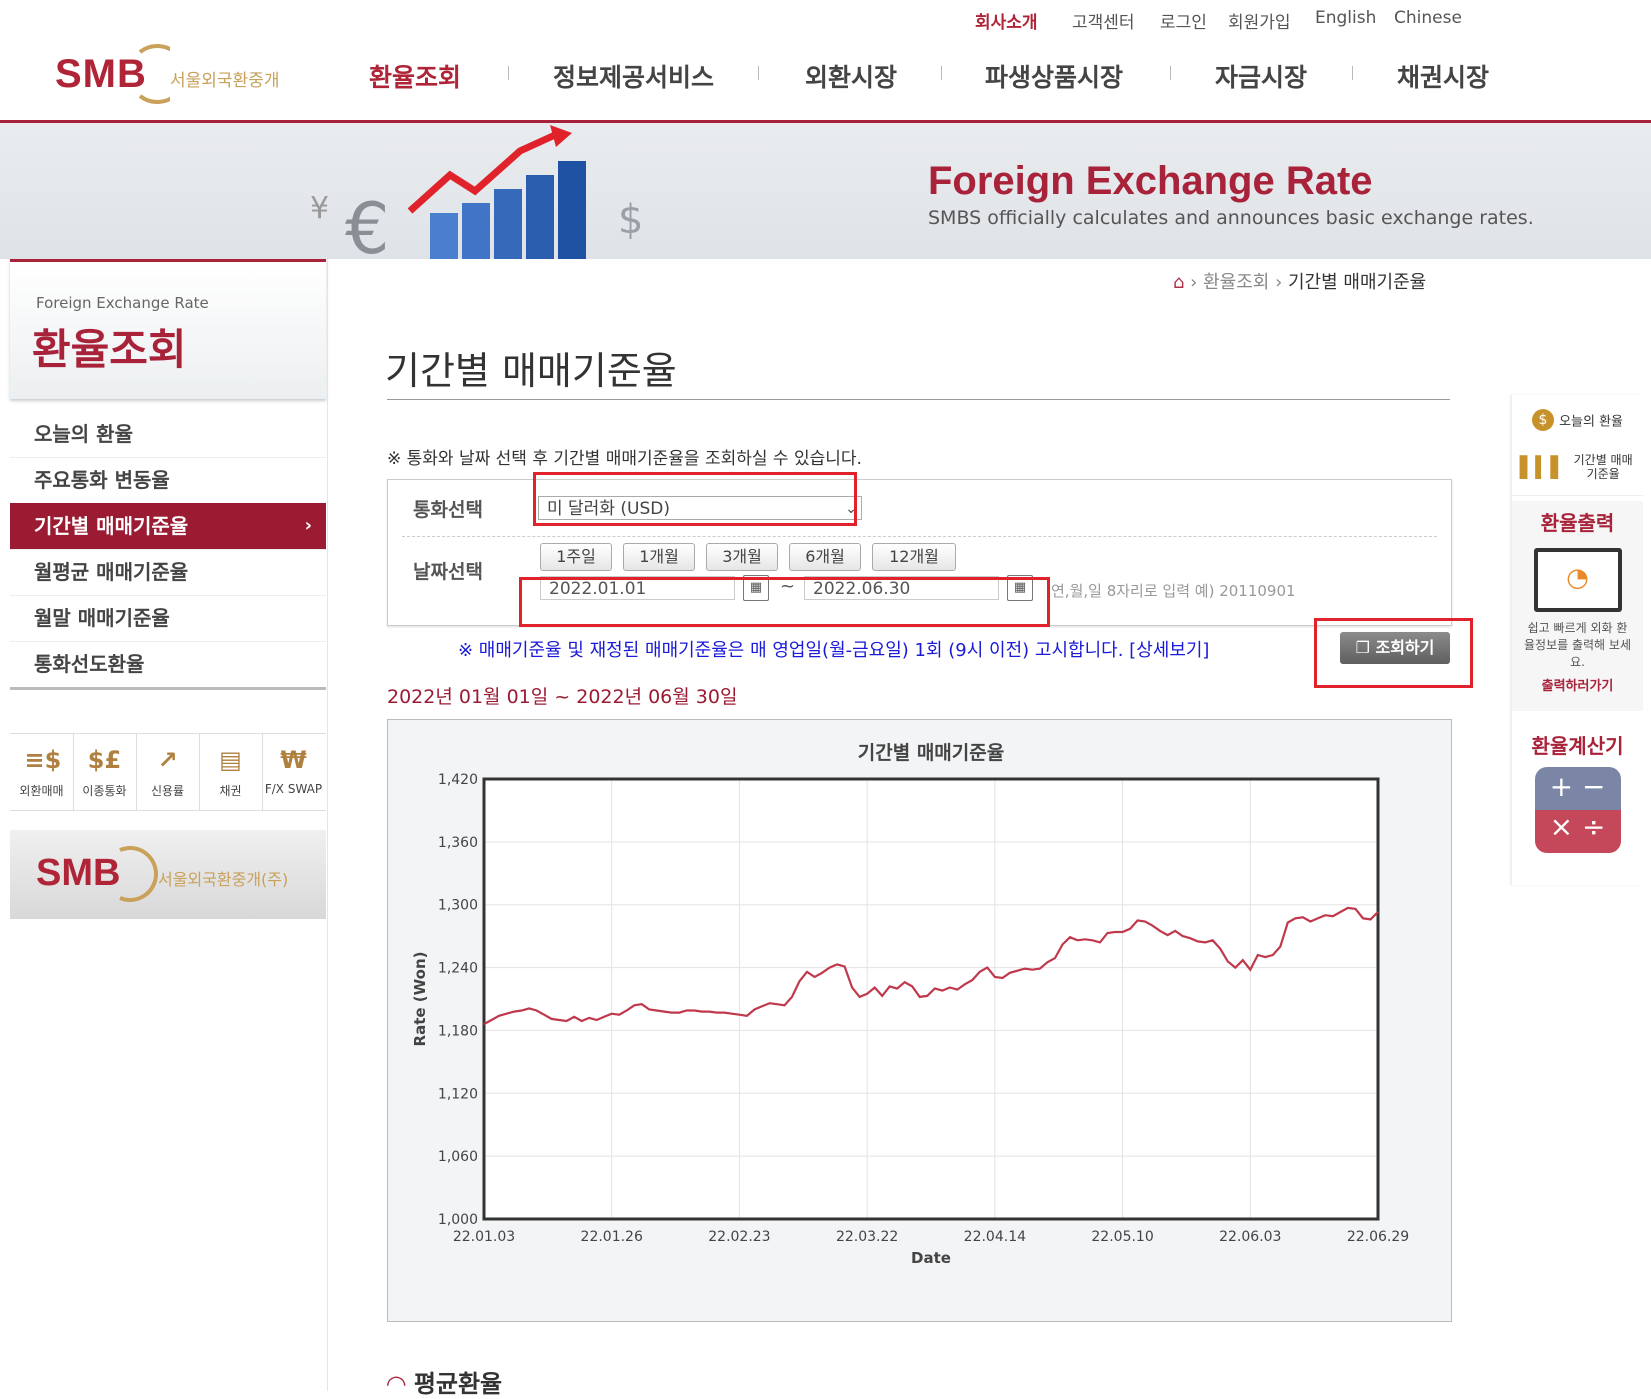 Image resolution: width=1651 pixels, height=1399 pixels. I want to click on search-button: ❐ 조회하기, so click(1395, 648).